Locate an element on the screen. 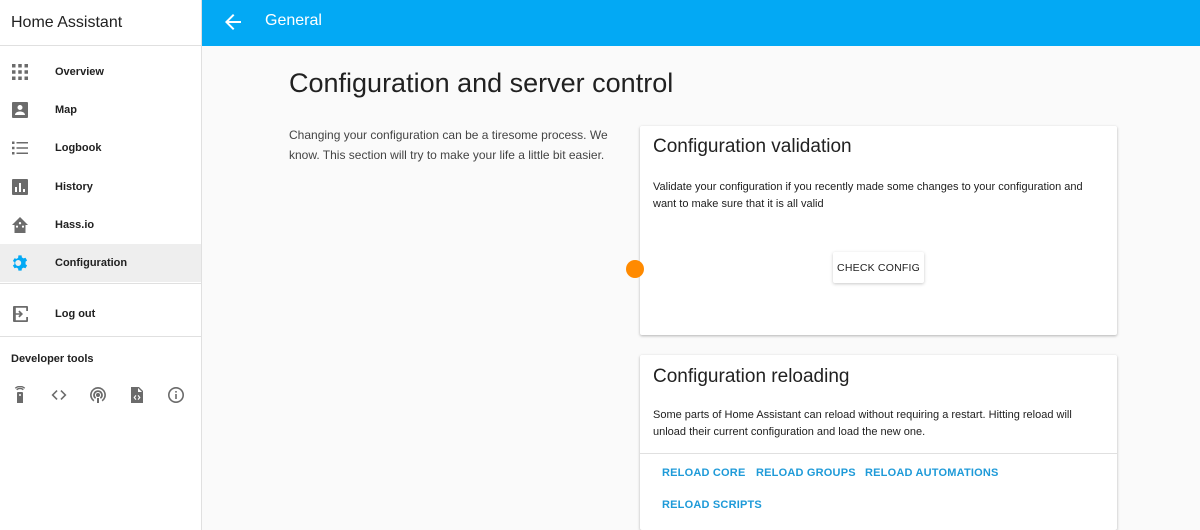 The width and height of the screenshot is (1200, 530). grid-icon is located at coordinates (20, 72).